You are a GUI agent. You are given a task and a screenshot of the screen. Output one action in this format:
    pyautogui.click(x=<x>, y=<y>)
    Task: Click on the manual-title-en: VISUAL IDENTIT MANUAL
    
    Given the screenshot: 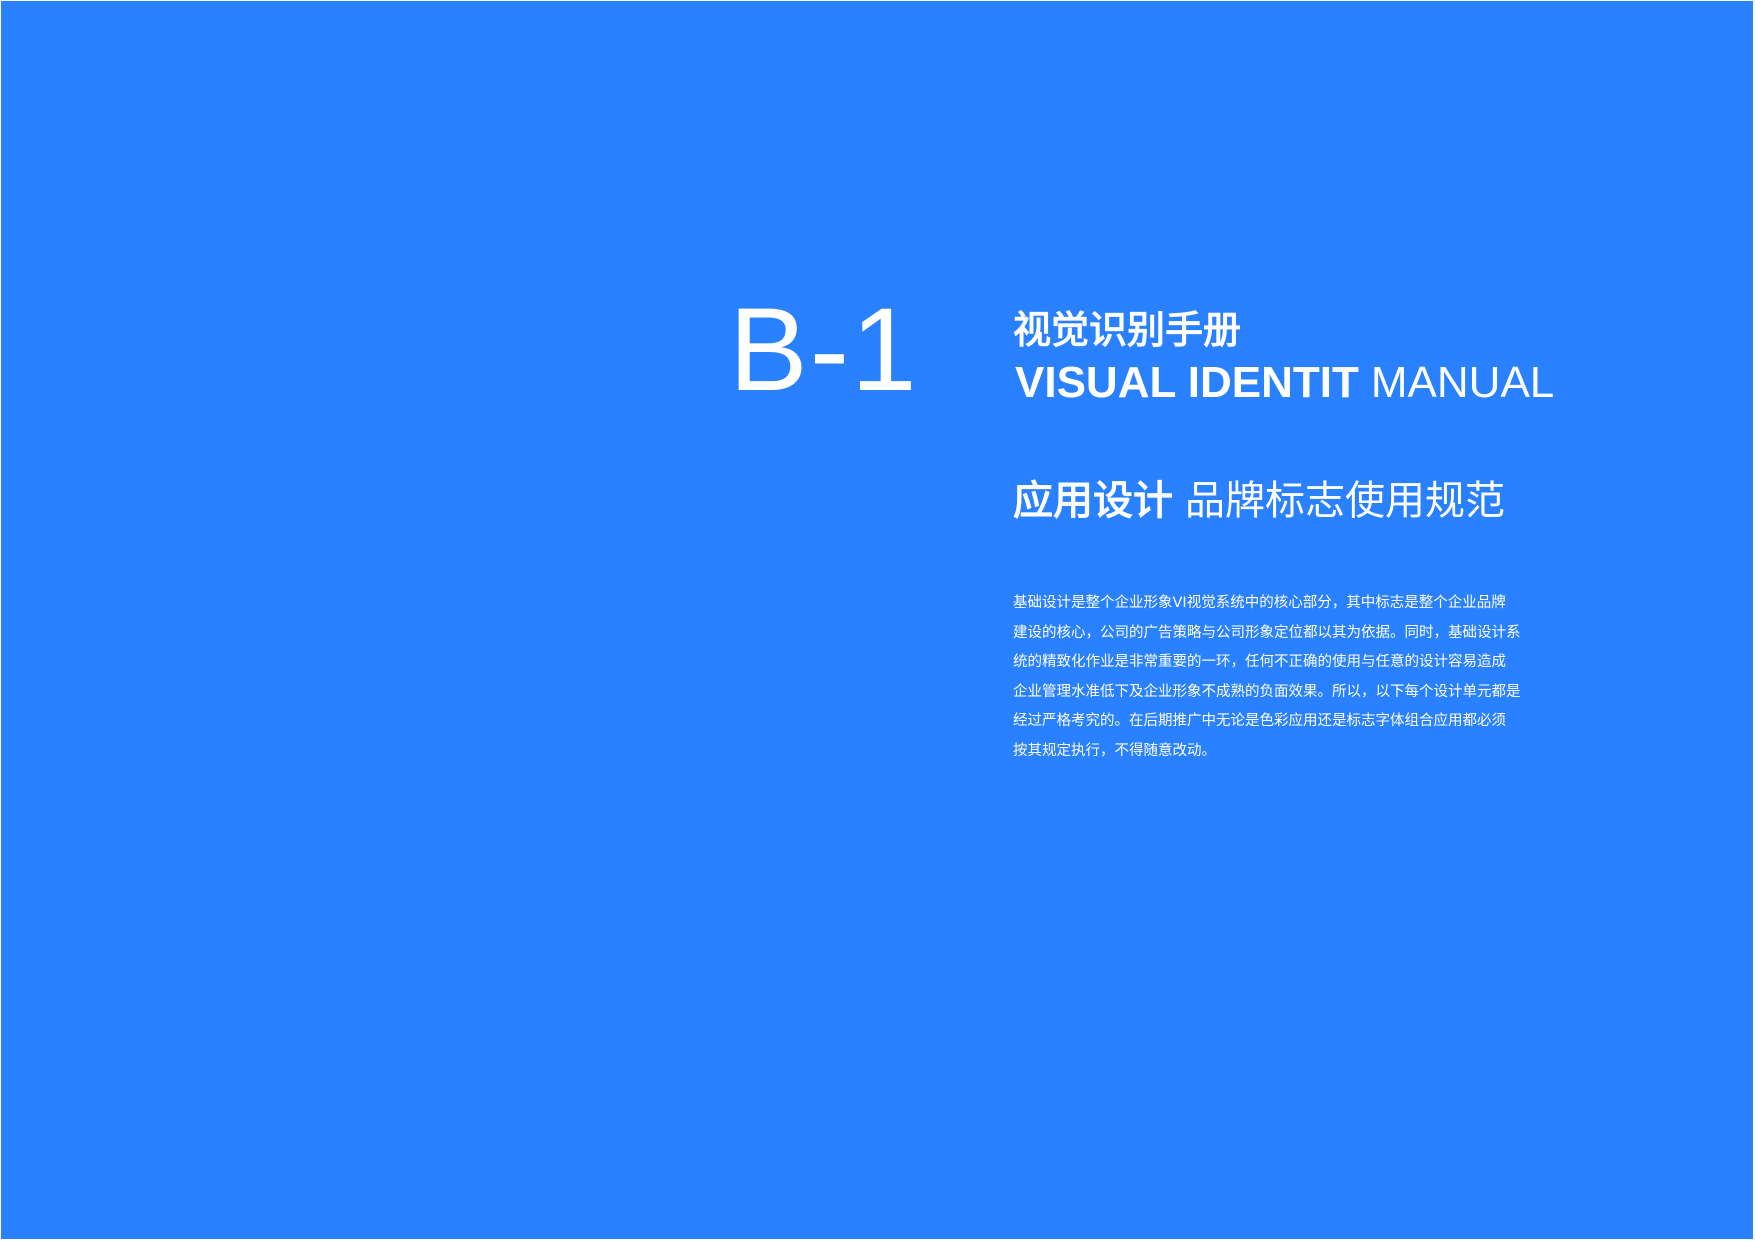 What is the action you would take?
    pyautogui.click(x=1284, y=383)
    